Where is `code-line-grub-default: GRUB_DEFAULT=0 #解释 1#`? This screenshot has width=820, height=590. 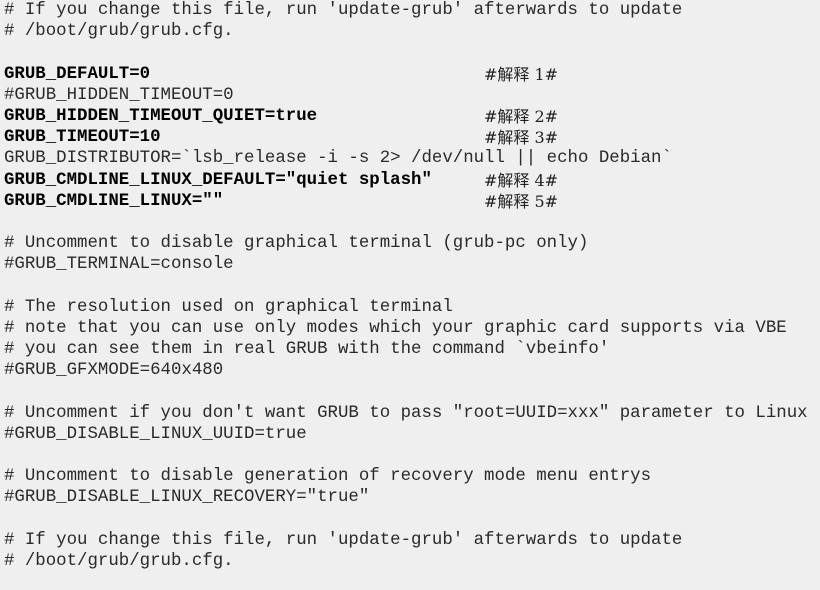
code-line-grub-default: GRUB_DEFAULT=0 #解释 1# is located at coordinates (410, 74).